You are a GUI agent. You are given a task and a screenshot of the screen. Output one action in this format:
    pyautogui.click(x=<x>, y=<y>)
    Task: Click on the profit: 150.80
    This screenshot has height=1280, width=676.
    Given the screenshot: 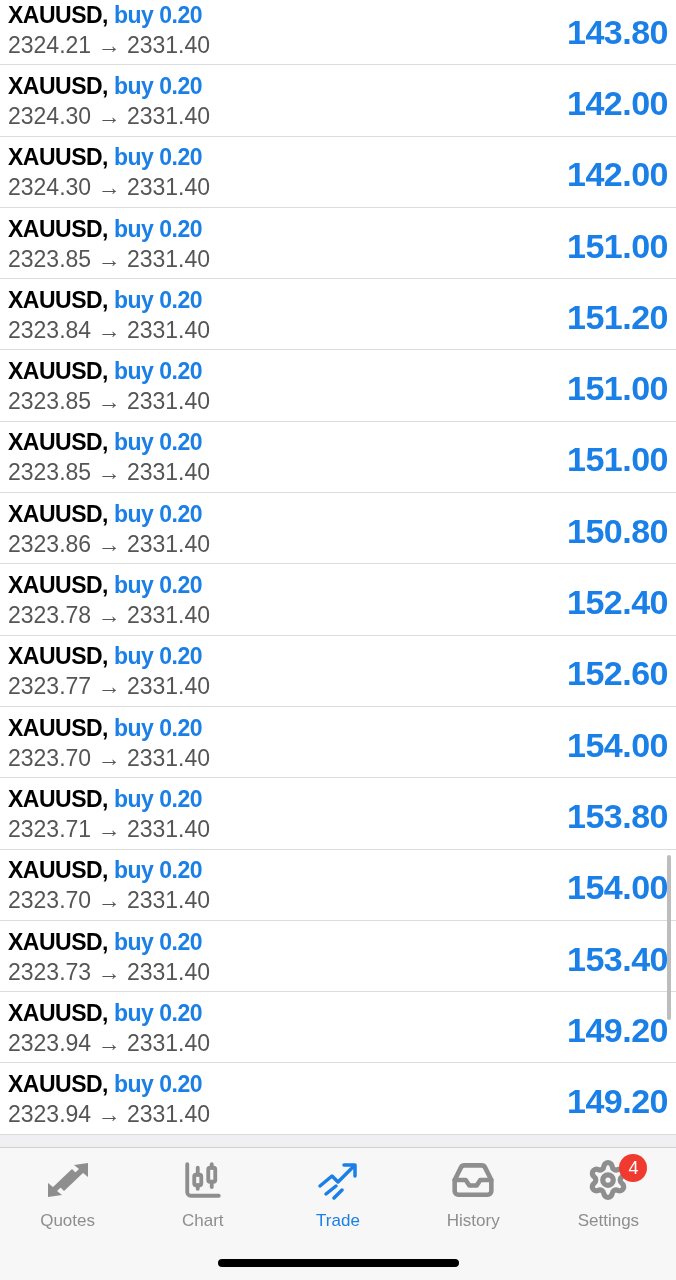 What is the action you would take?
    pyautogui.click(x=617, y=531)
    